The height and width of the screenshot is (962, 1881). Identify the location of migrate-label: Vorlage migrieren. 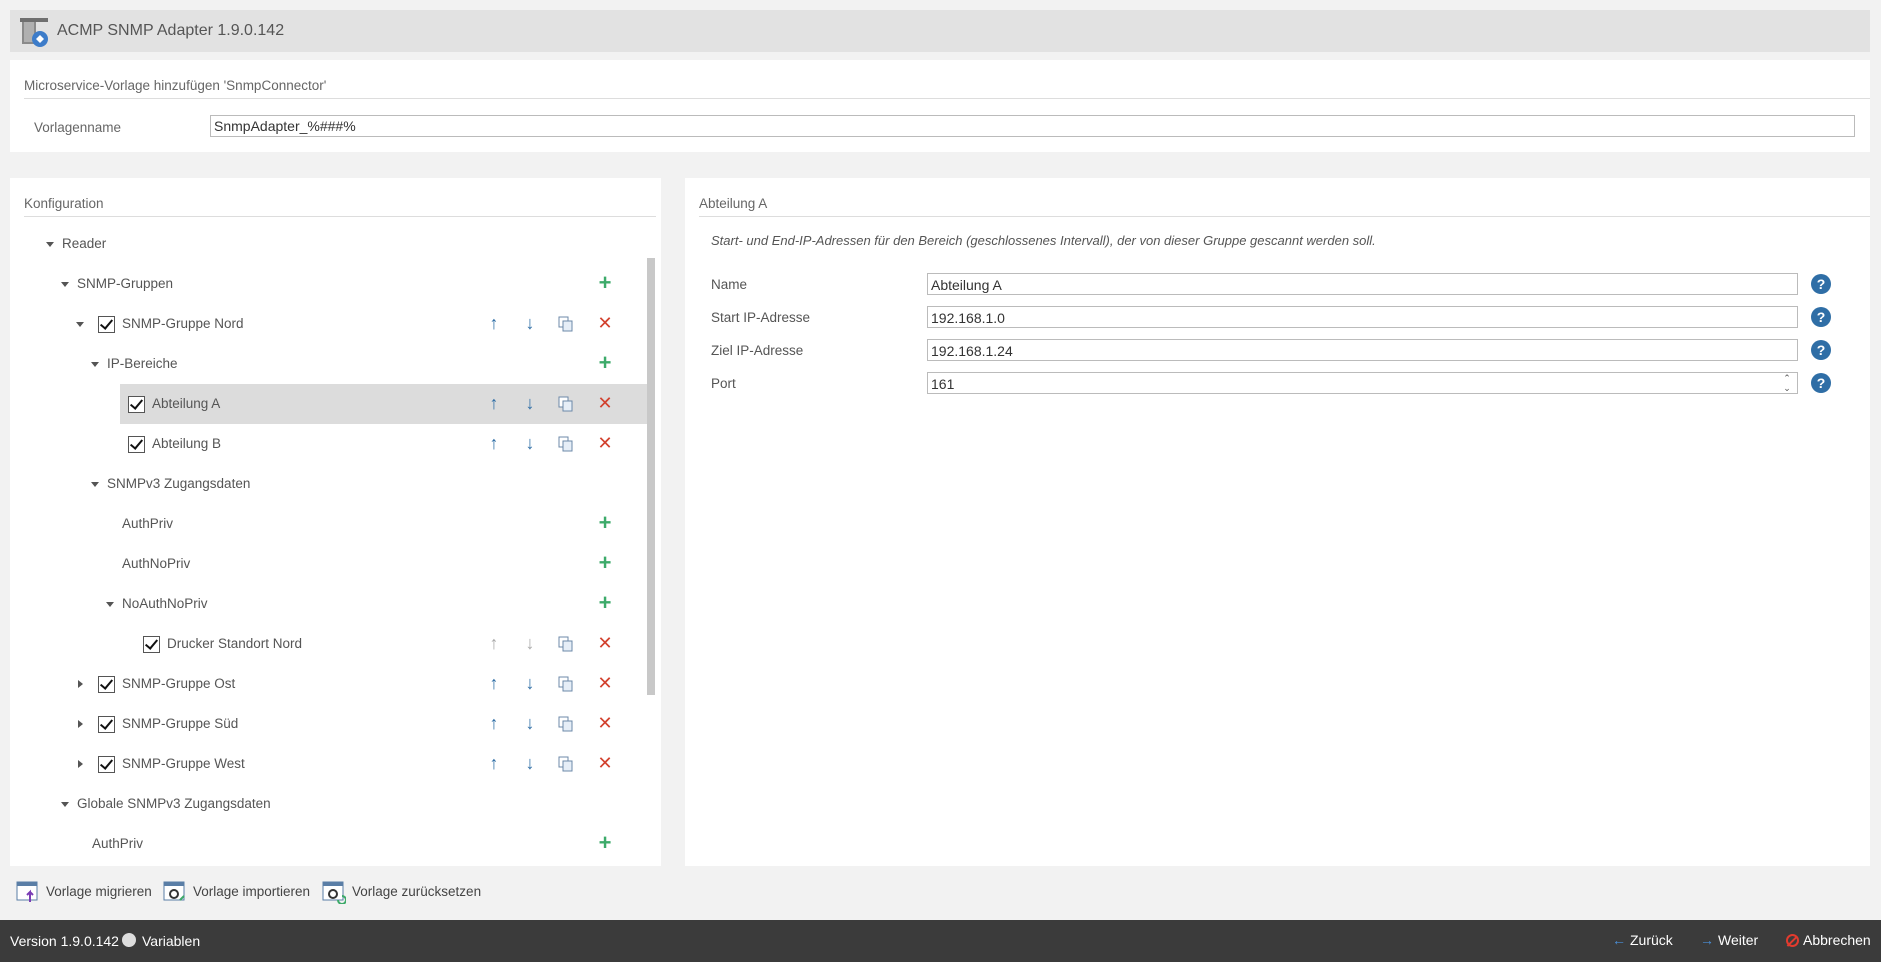
(99, 891).